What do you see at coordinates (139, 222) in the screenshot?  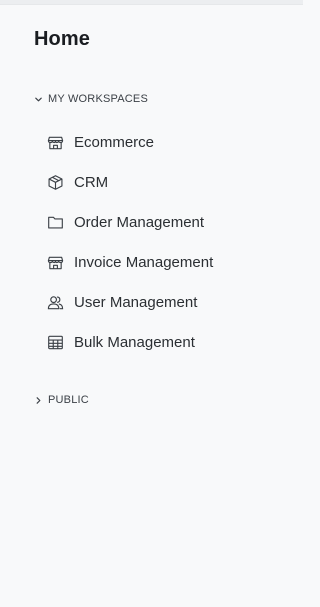 I see `sidebar-item-label: Order Management` at bounding box center [139, 222].